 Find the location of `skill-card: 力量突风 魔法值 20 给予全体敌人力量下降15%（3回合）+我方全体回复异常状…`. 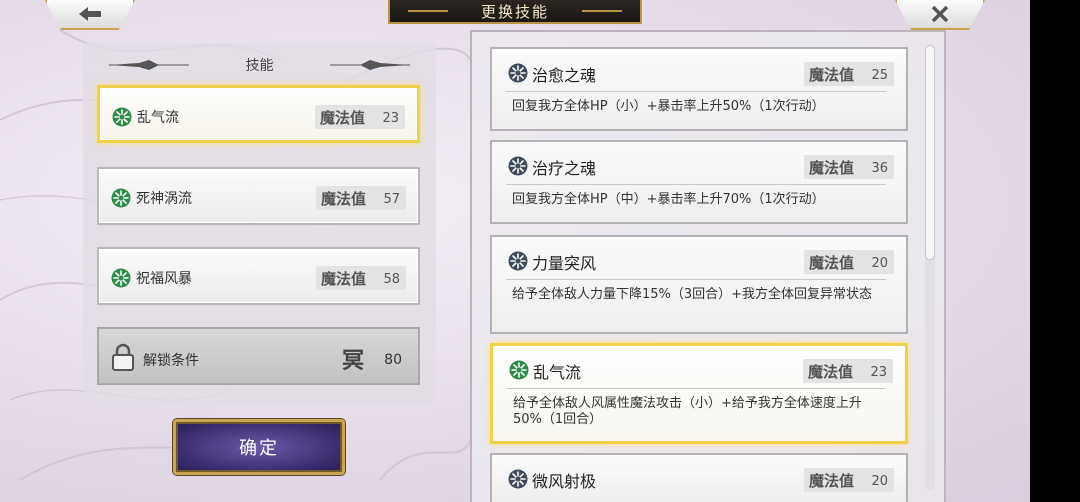

skill-card: 力量突风 魔法值 20 给予全体敌人力量下降15%（3回合）+我方全体回复异常状… is located at coordinates (699, 284).